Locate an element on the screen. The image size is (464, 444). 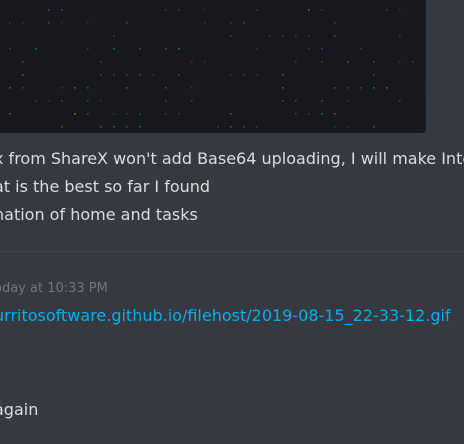
message-timestamp: oday at 10:33 PM is located at coordinates (54, 288).